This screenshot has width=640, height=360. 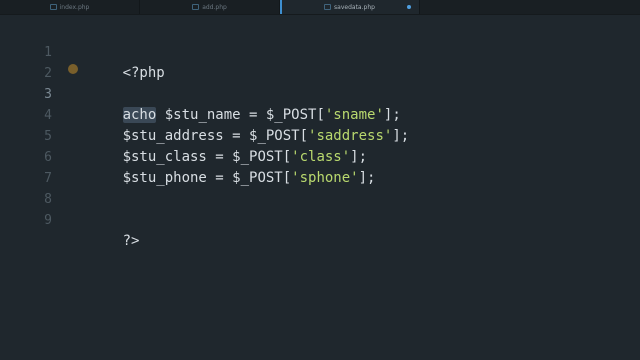 What do you see at coordinates (74, 7) in the screenshot?
I see `tab-label: index.php` at bounding box center [74, 7].